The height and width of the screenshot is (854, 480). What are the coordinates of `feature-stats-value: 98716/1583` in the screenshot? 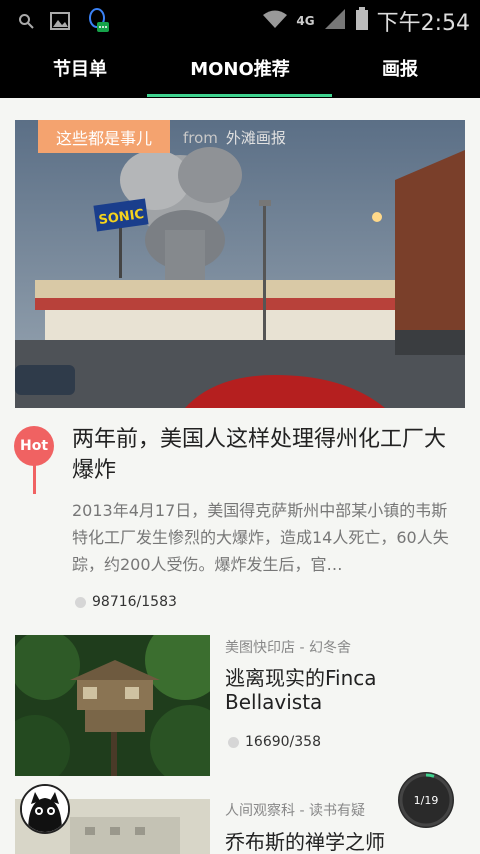 It's located at (134, 602).